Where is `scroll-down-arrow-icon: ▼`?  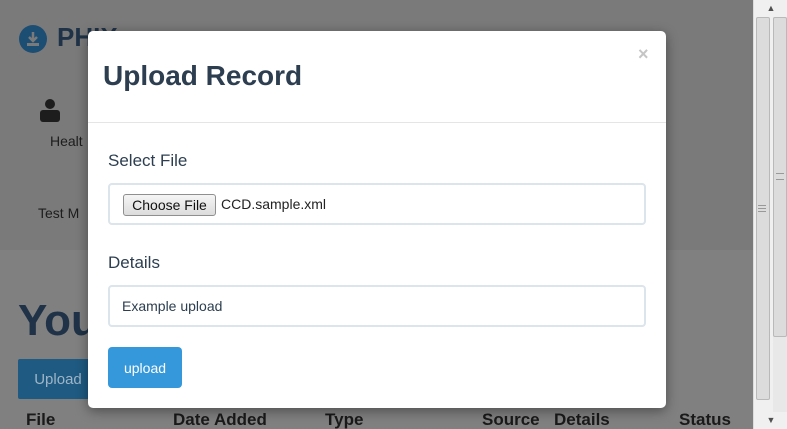
scroll-down-arrow-icon: ▼ is located at coordinates (770, 420).